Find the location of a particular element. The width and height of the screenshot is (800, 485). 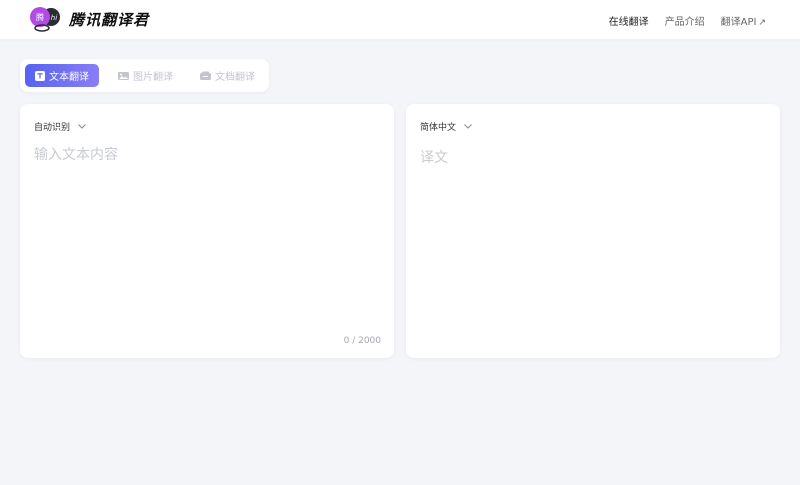

source-language-select: 自动识别 is located at coordinates (60, 126).